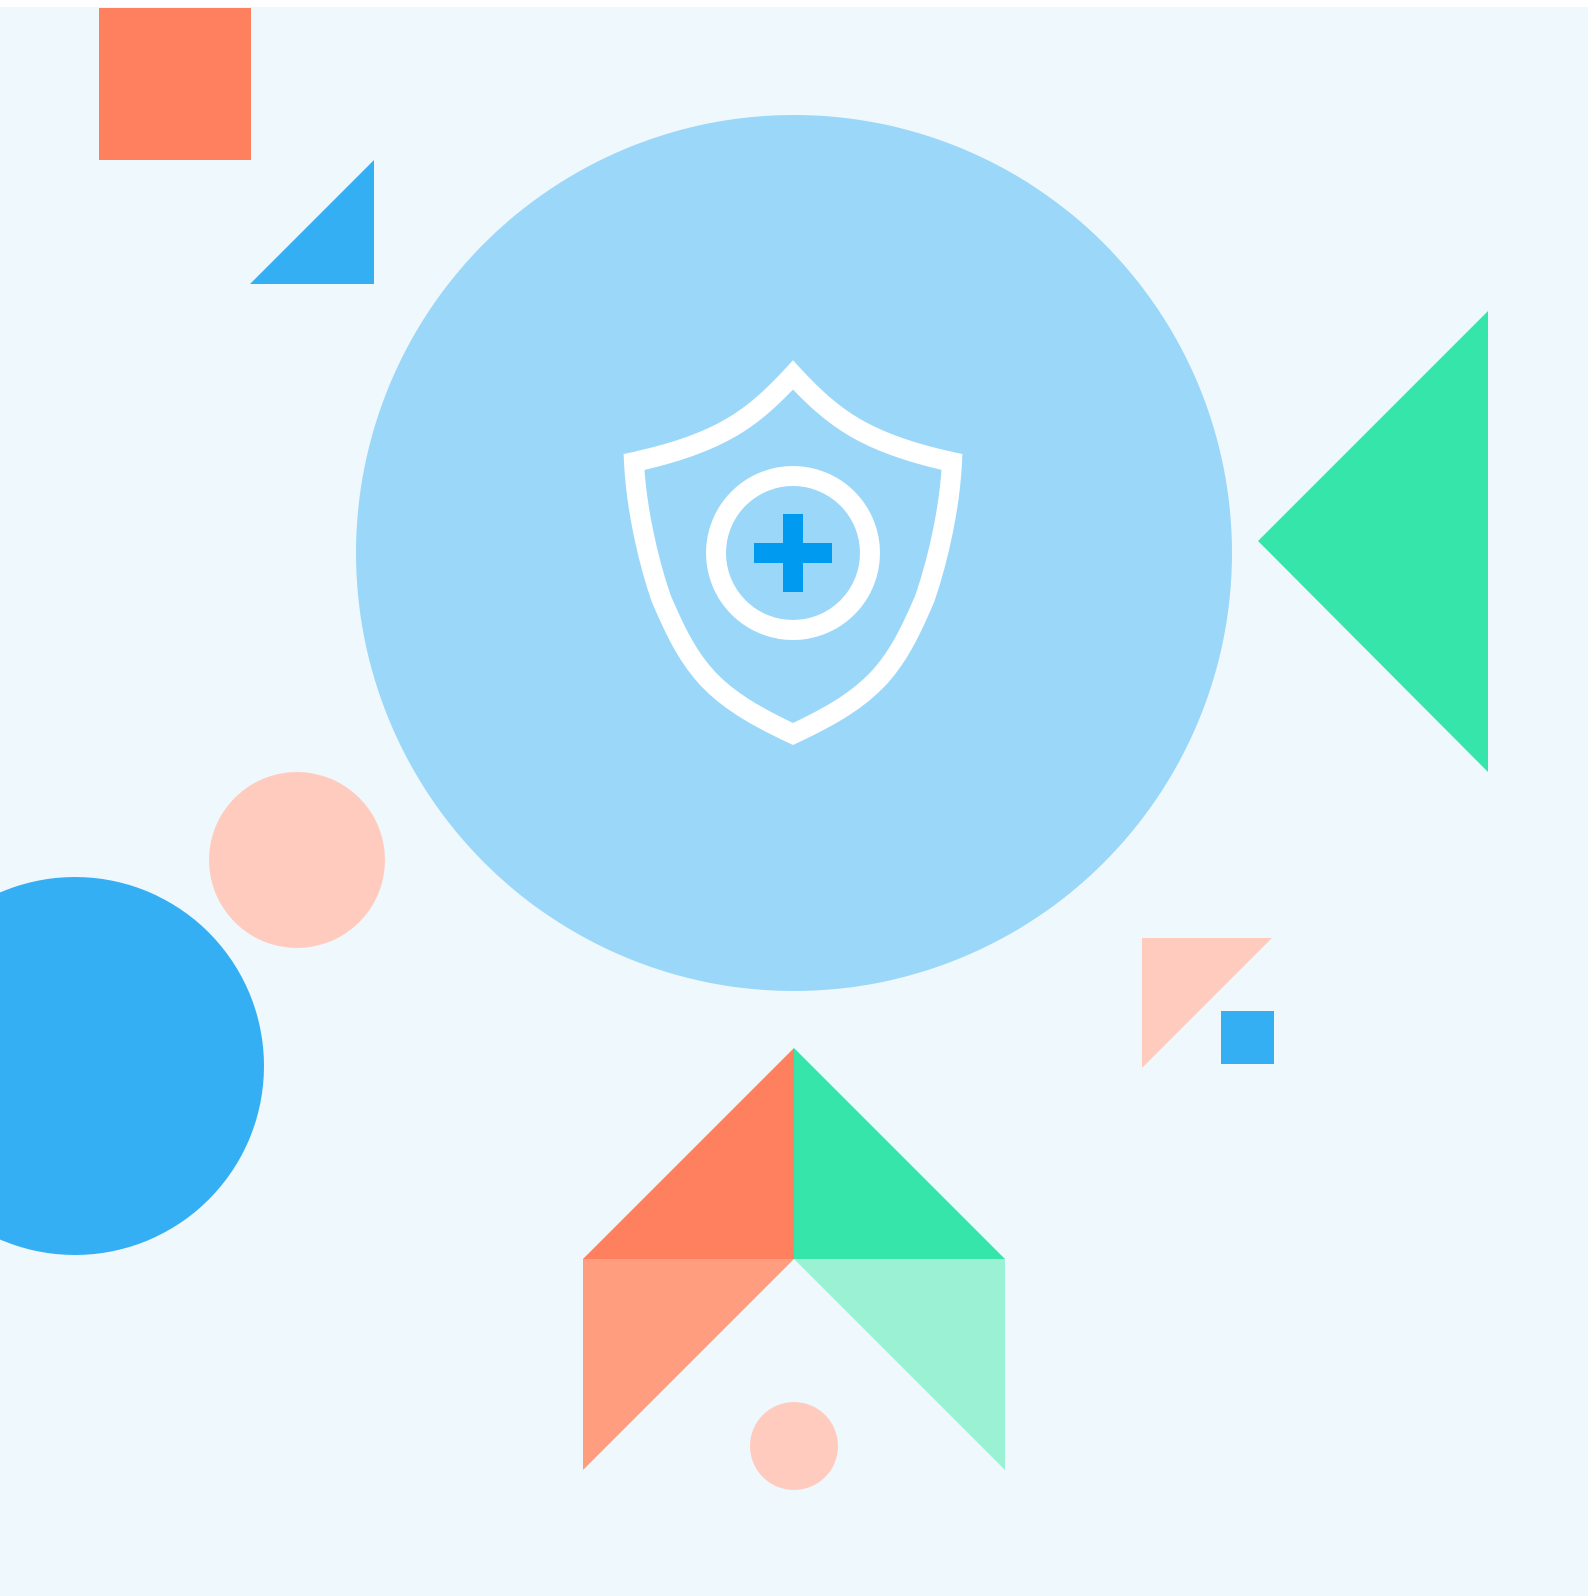 This screenshot has width=1588, height=1596. What do you see at coordinates (175, 84) in the screenshot?
I see `coral-square` at bounding box center [175, 84].